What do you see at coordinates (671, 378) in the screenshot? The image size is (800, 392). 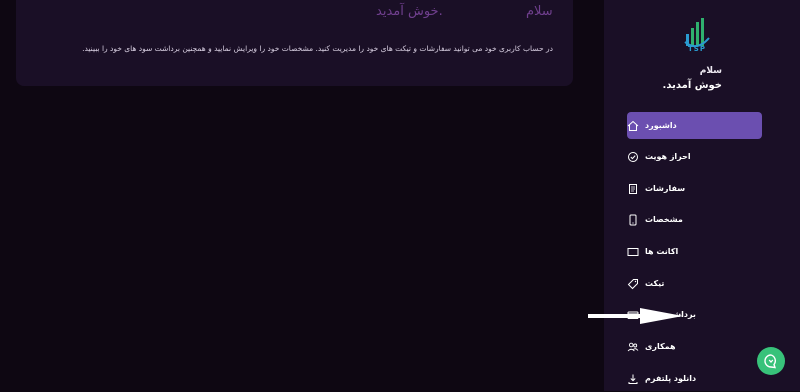 I see `sidebar-item-label: دانلود پلتفرم` at bounding box center [671, 378].